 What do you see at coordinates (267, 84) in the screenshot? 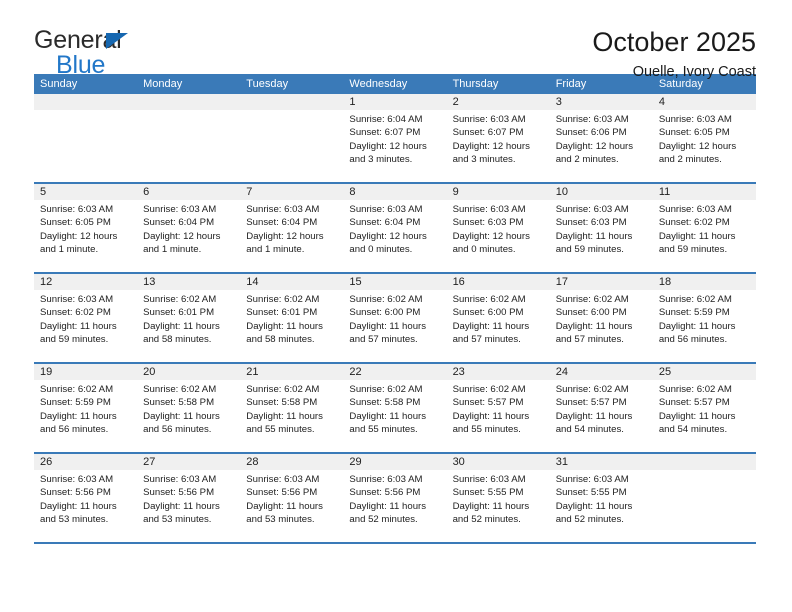
I see `weekday-header-tuesday: Tuesday` at bounding box center [267, 84].